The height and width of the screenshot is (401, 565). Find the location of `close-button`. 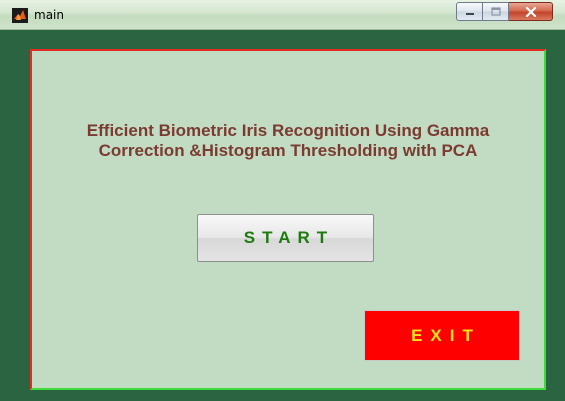

close-button is located at coordinates (531, 11).